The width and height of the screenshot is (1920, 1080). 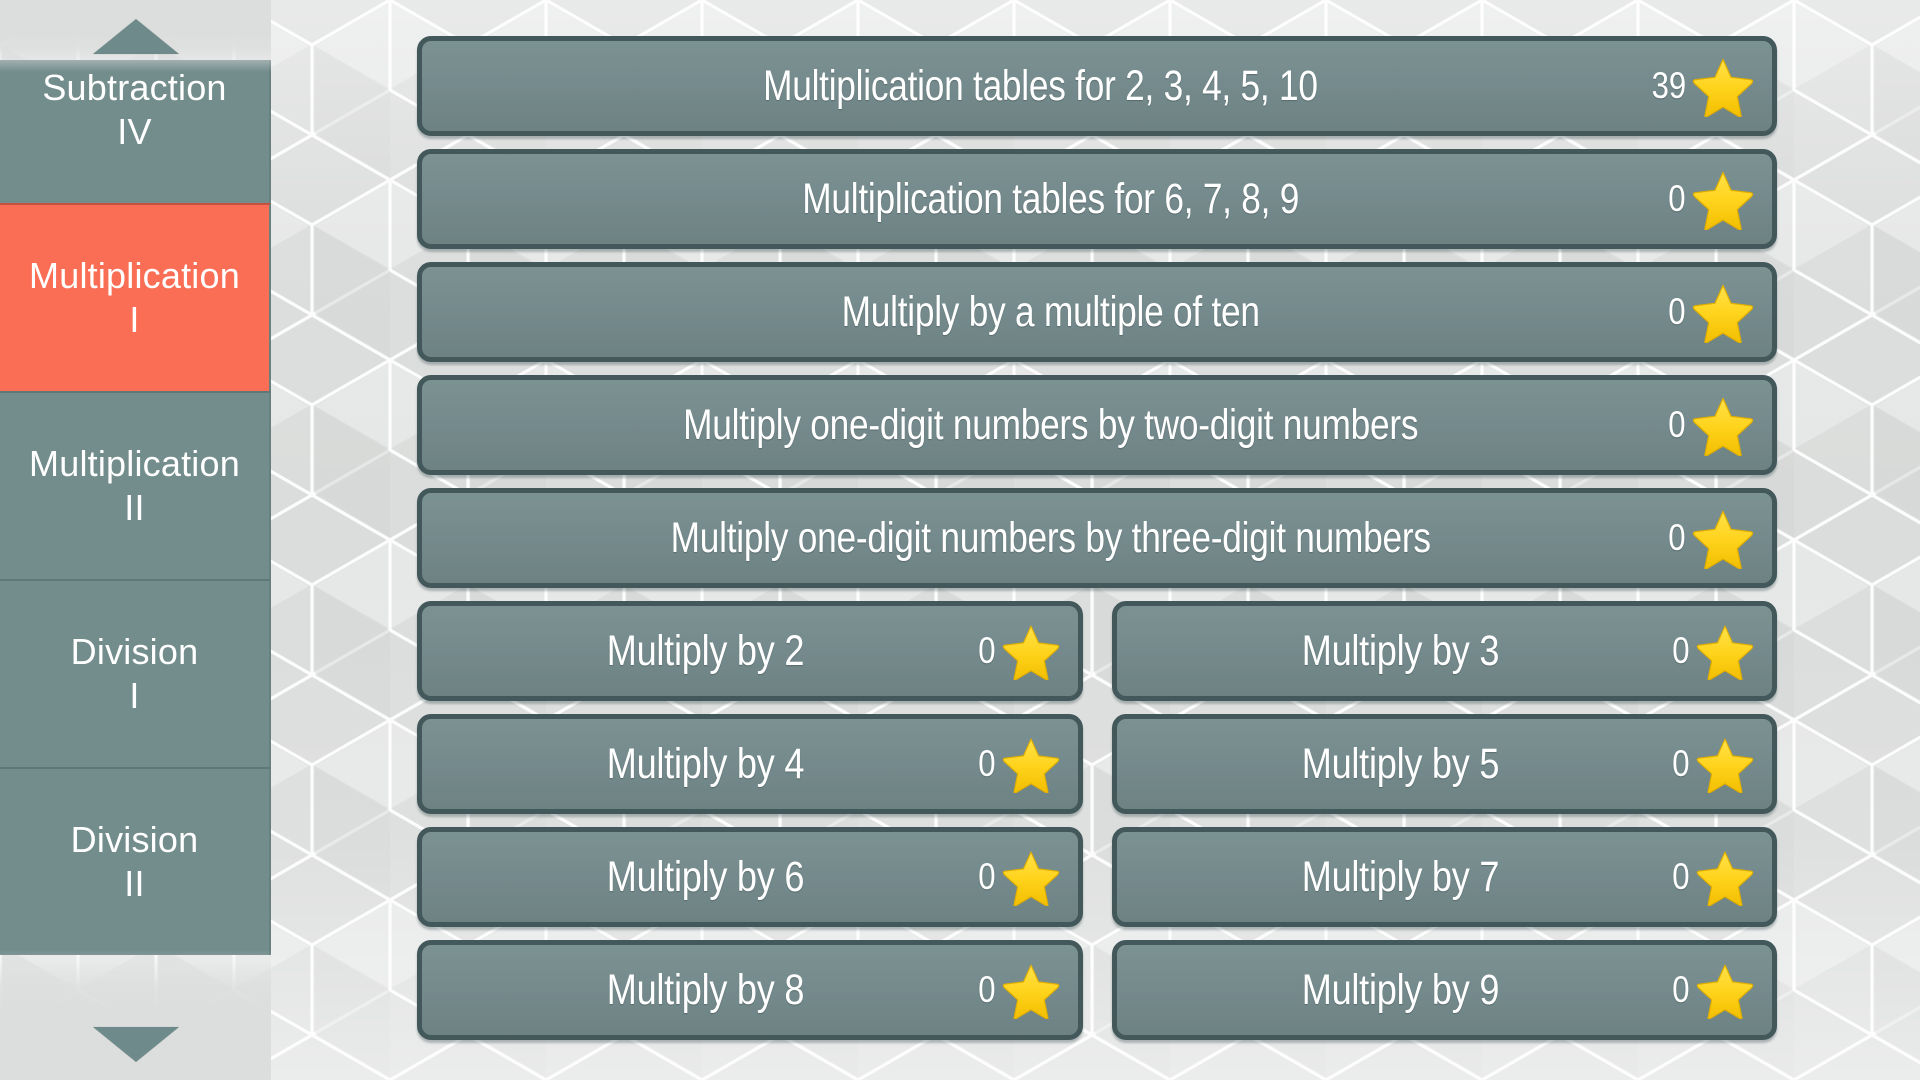 What do you see at coordinates (1051, 198) in the screenshot?
I see `level-title: Multiplication tables for 6, 7, 8, 9` at bounding box center [1051, 198].